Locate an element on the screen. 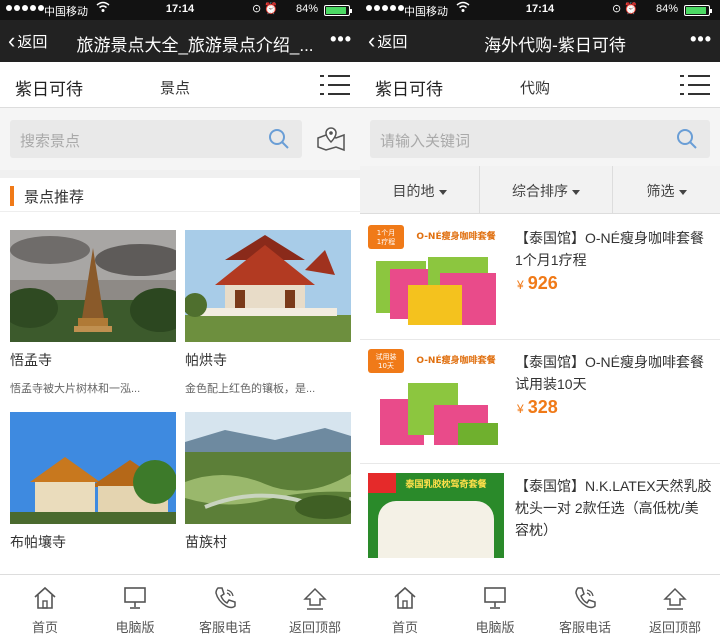  product-image: 1个月 1疗程 O-NÉ瘦身咖啡套餐 is located at coordinates (436, 278).